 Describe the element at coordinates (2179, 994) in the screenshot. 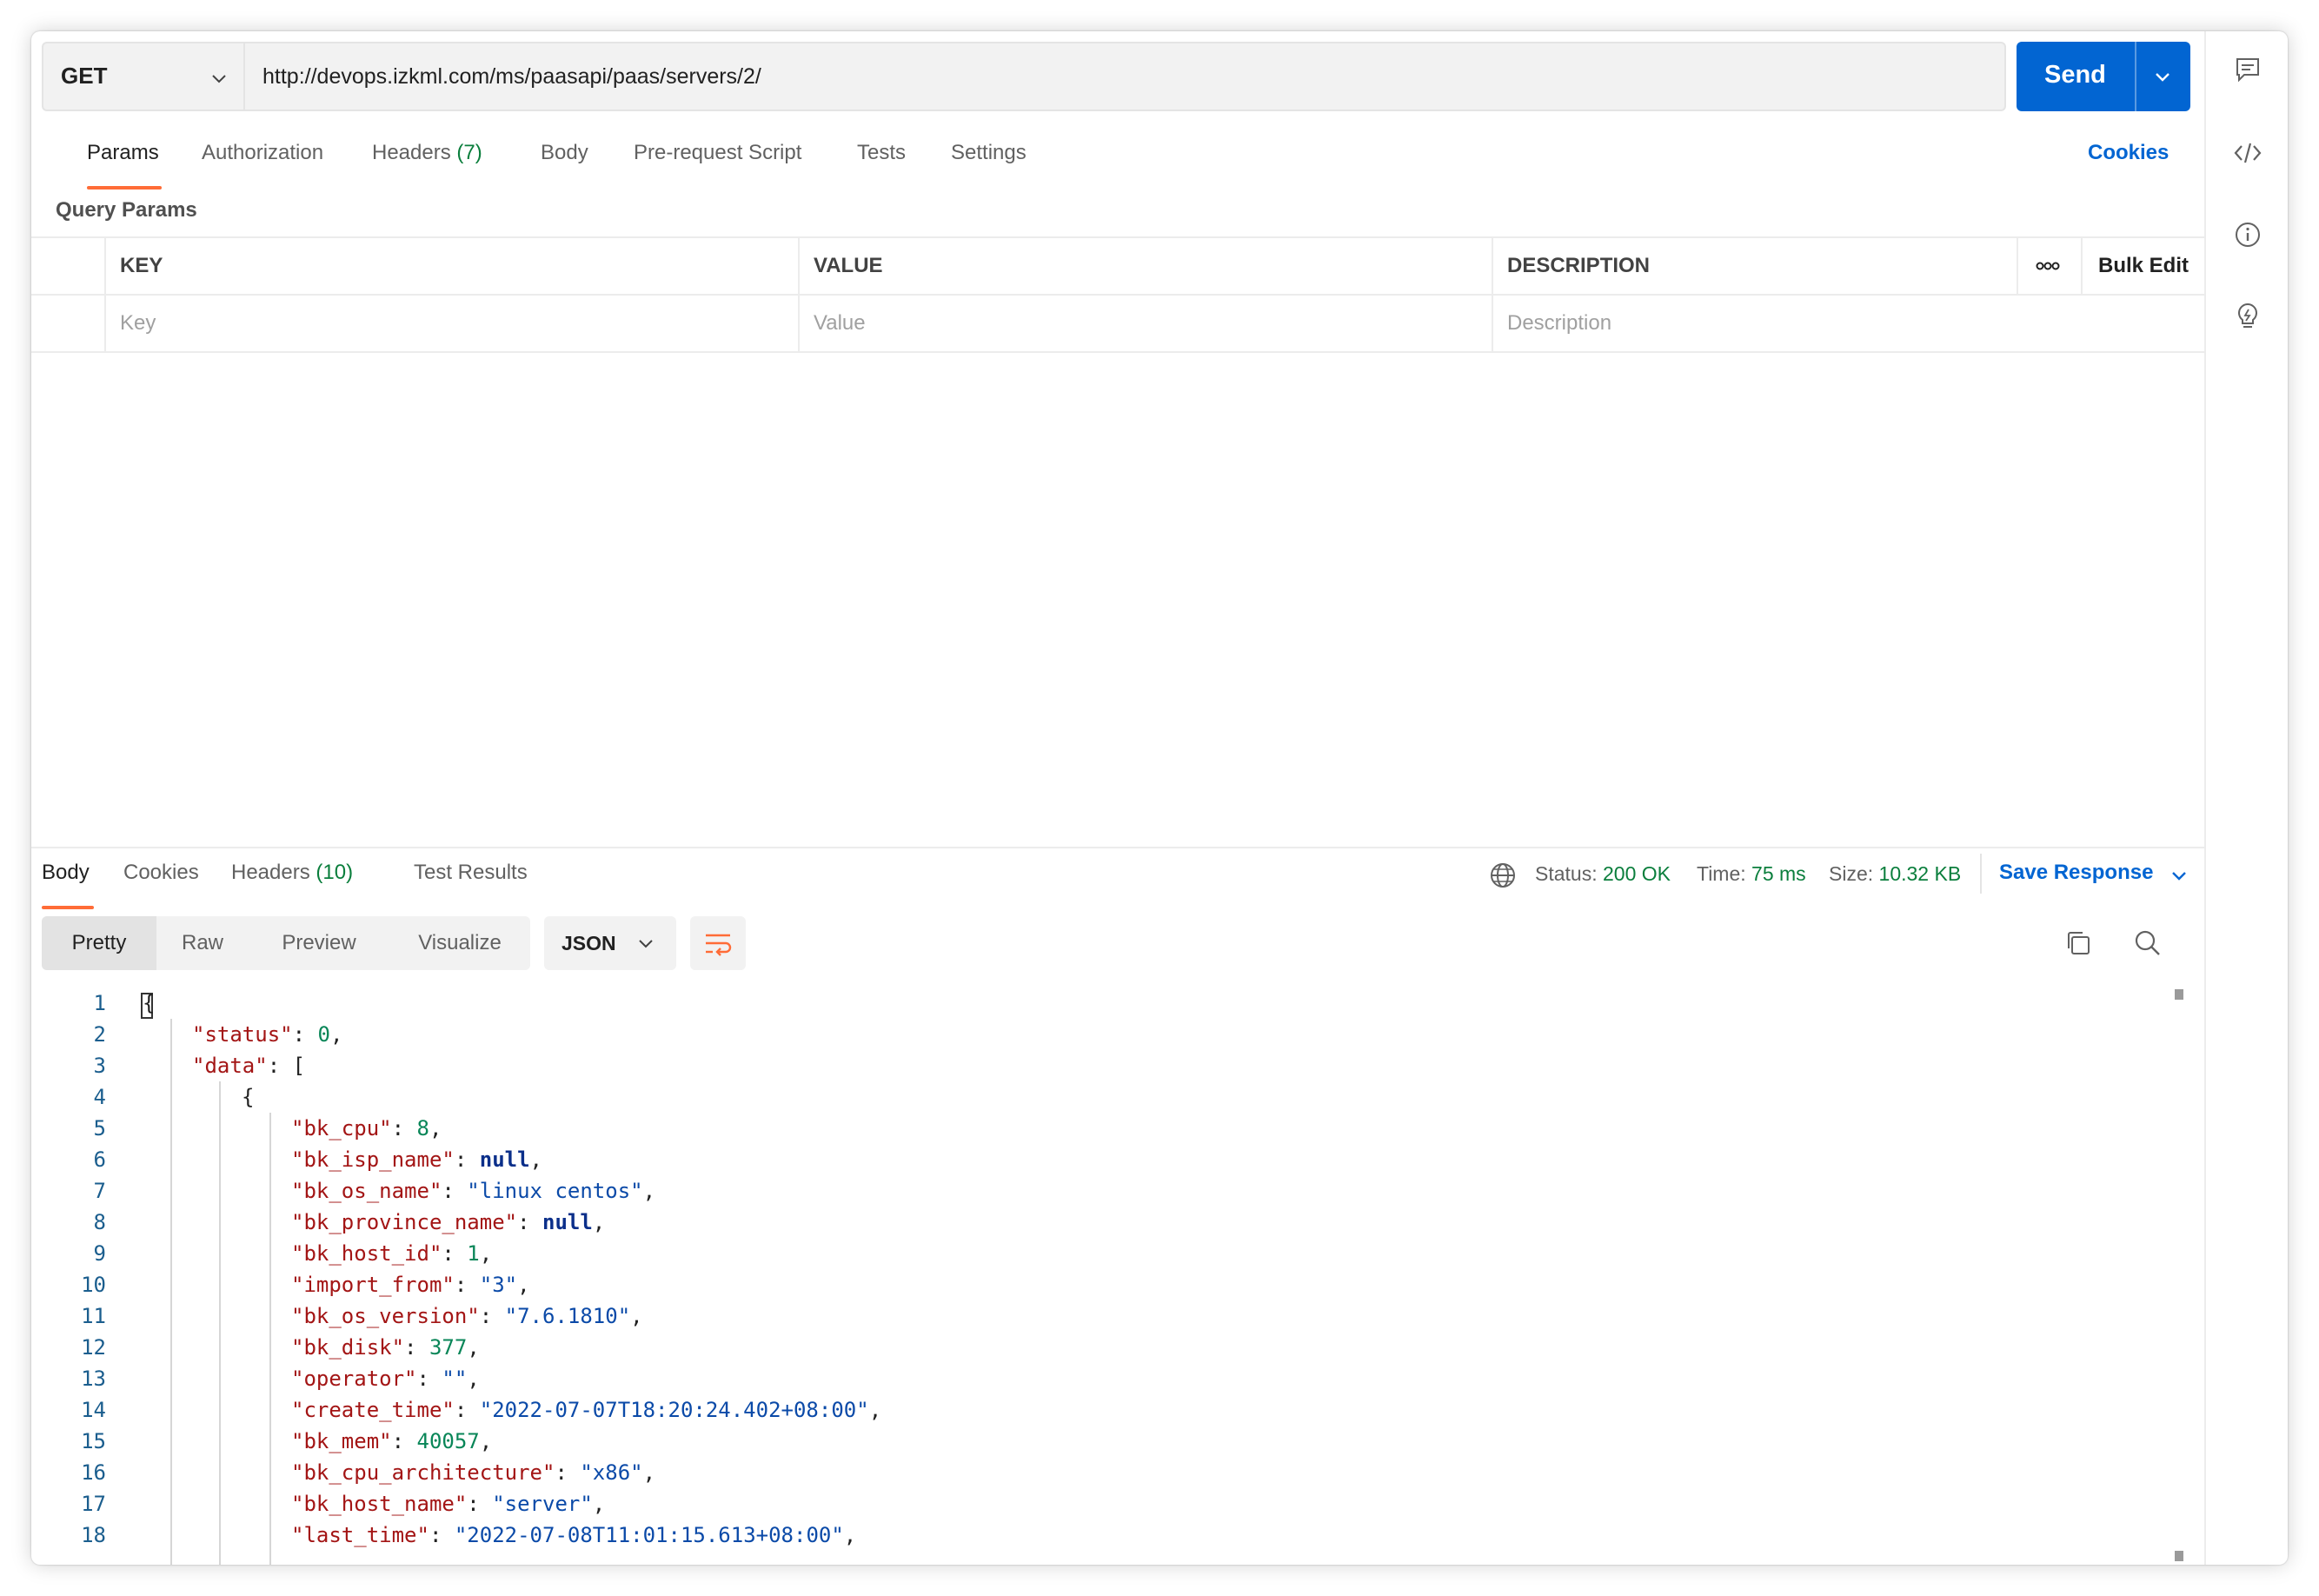

I see `scrollbar-thumb-top` at that location.